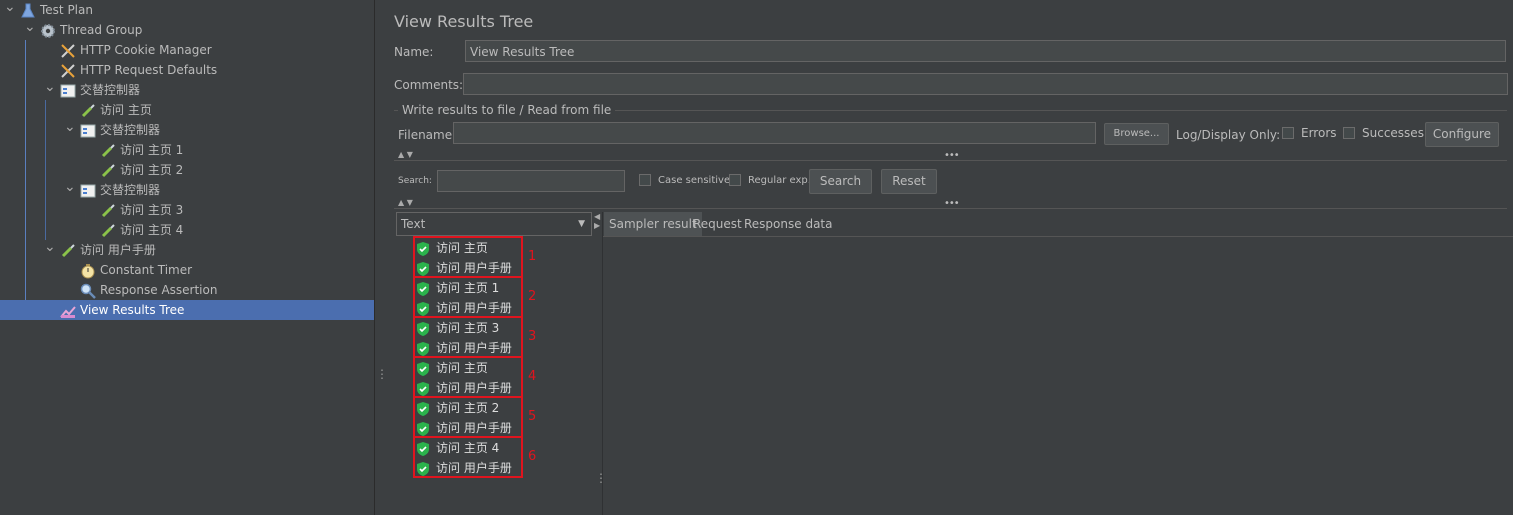 This screenshot has height=515, width=1513. I want to click on comments-field, so click(985, 84).